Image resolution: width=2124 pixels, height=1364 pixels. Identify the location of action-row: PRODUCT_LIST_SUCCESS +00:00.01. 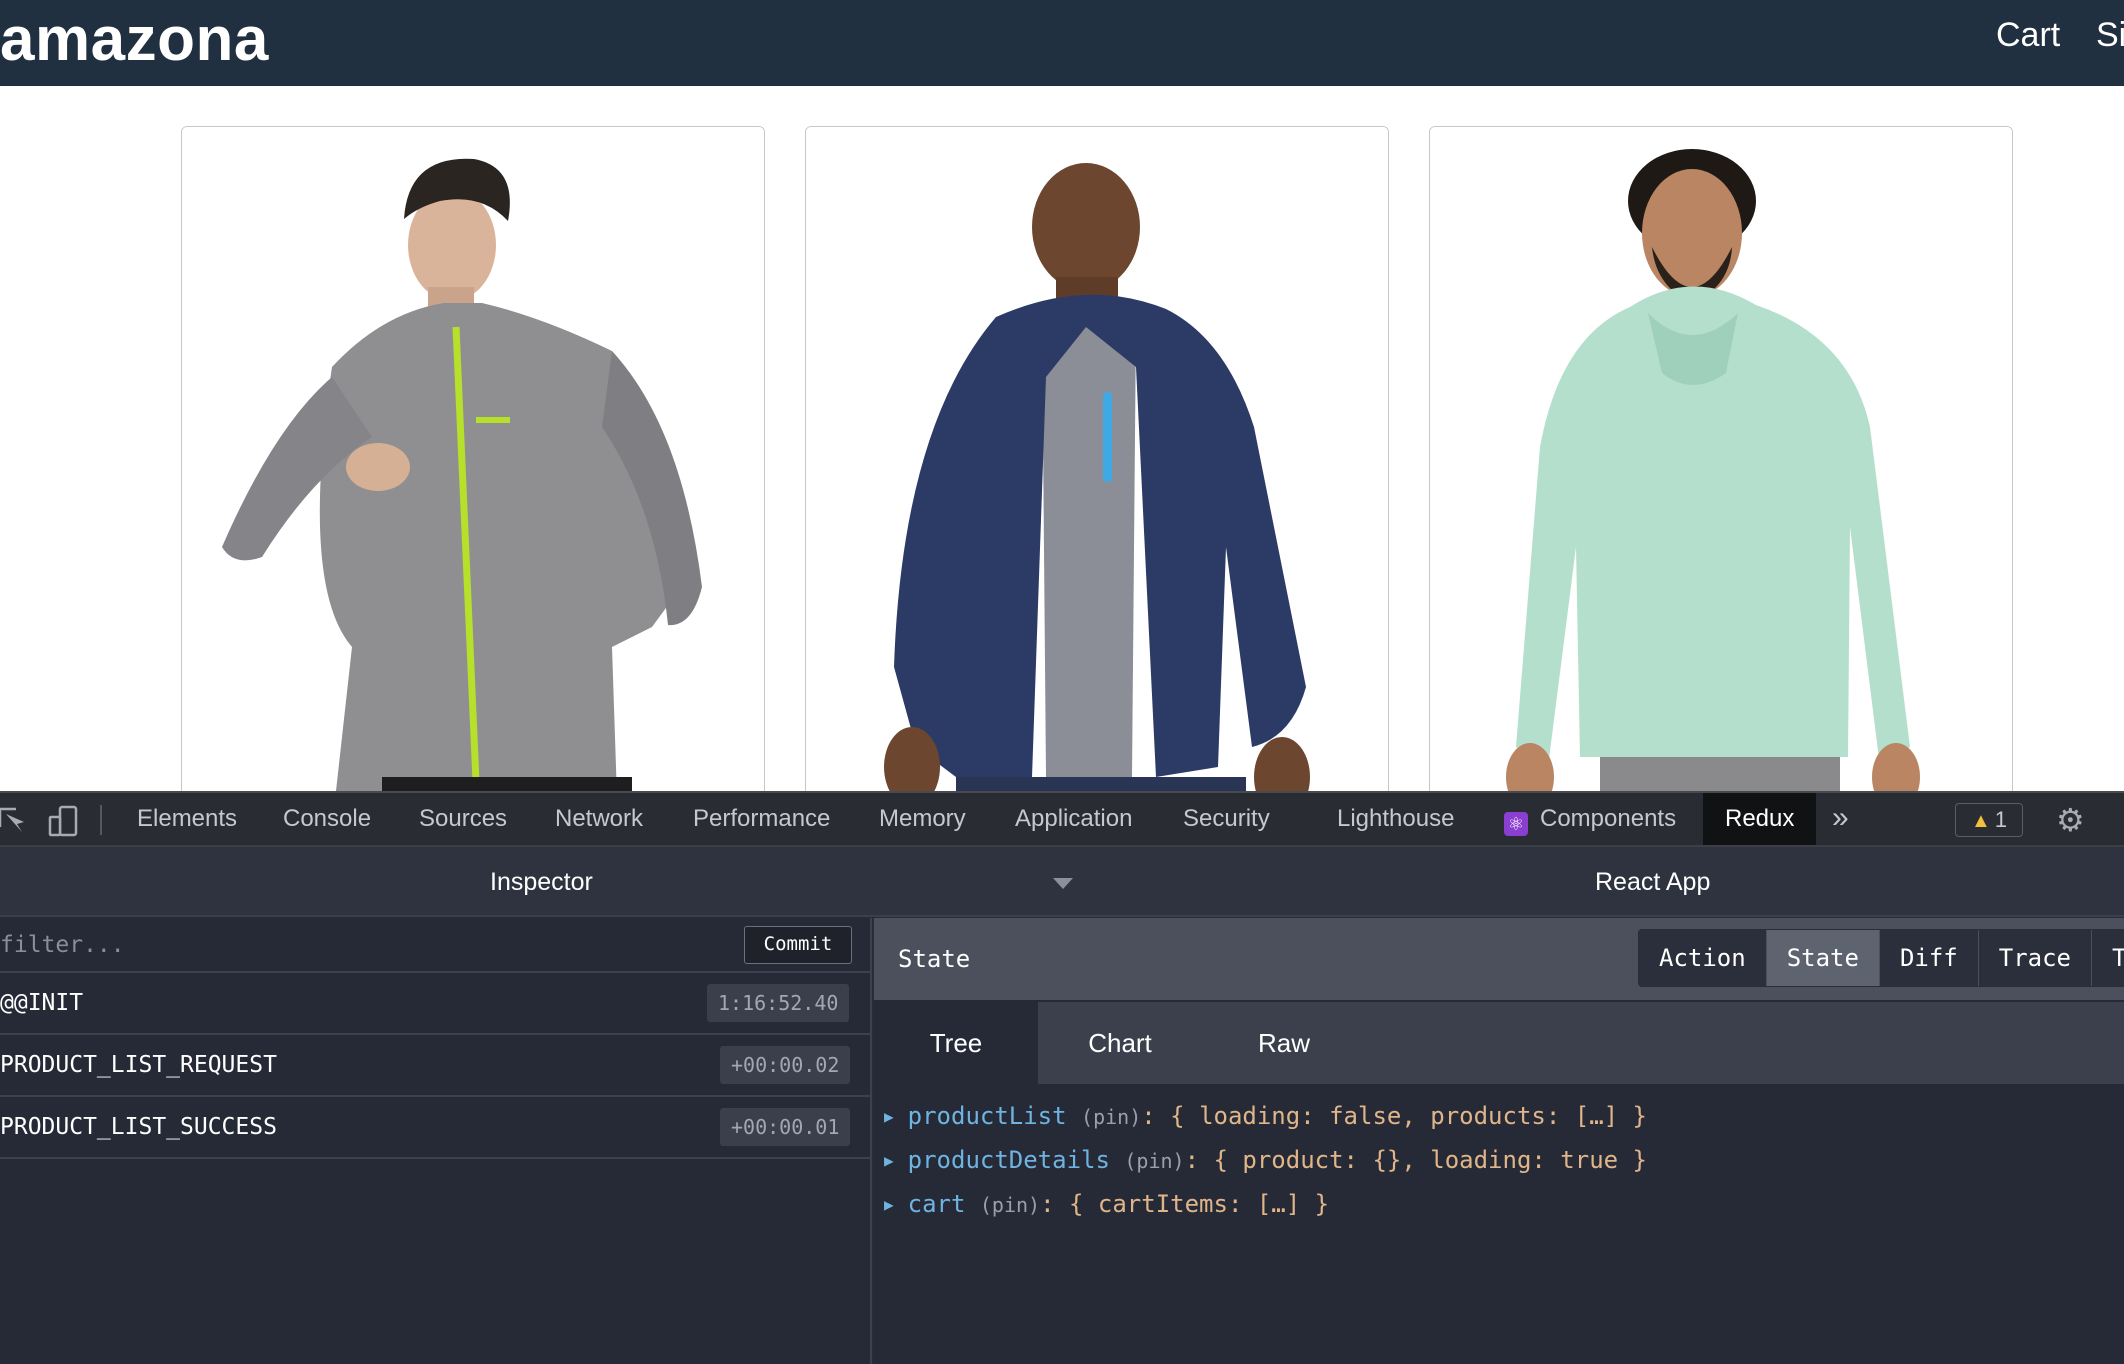
(435, 1128).